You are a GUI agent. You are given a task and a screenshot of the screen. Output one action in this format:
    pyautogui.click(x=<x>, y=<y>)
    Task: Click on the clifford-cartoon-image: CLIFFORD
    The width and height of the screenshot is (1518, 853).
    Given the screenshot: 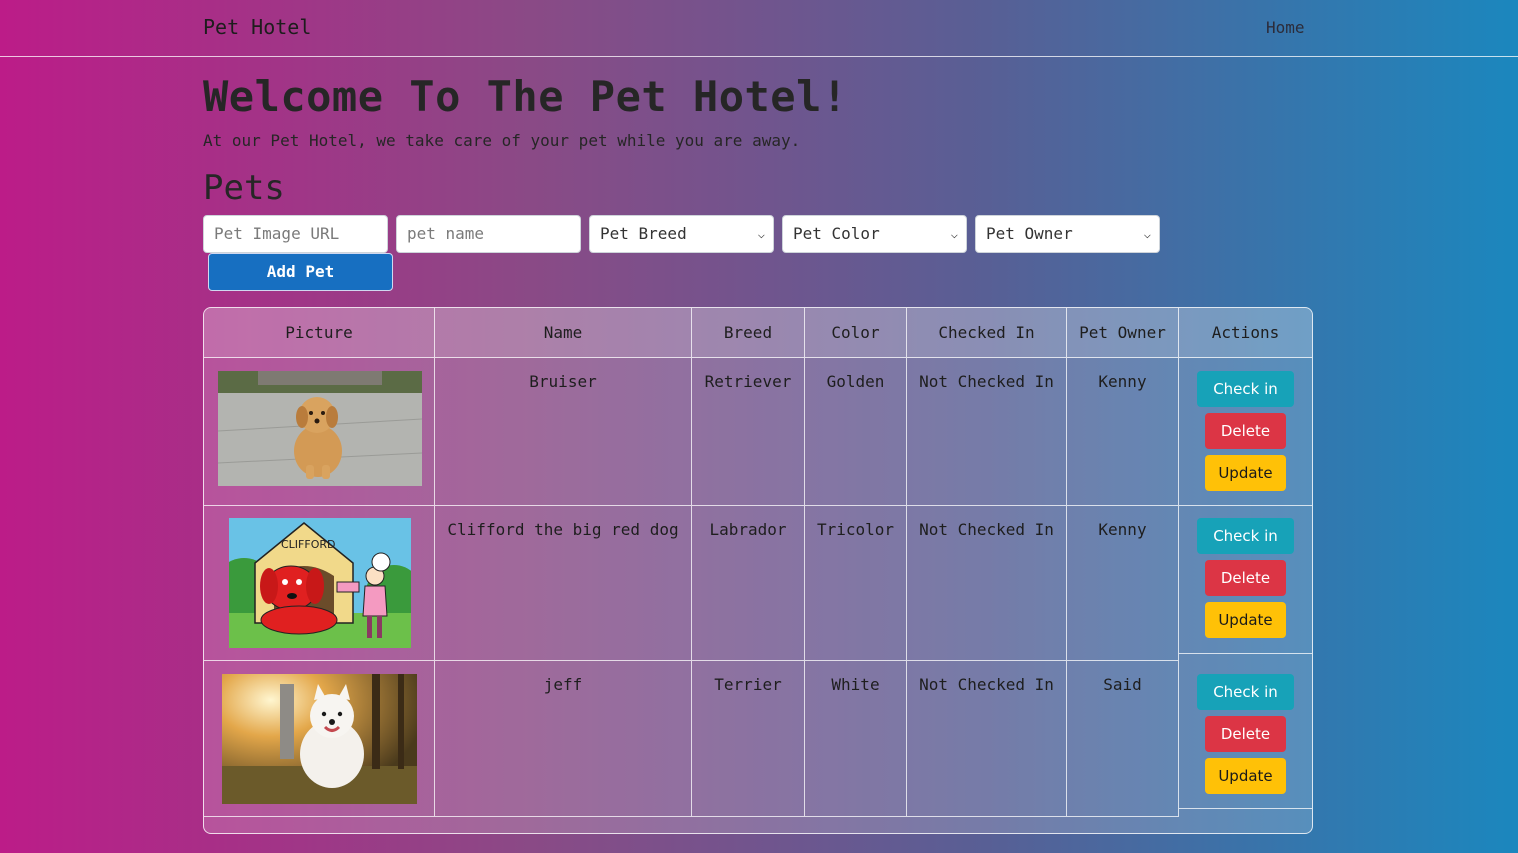 What is the action you would take?
    pyautogui.click(x=320, y=583)
    